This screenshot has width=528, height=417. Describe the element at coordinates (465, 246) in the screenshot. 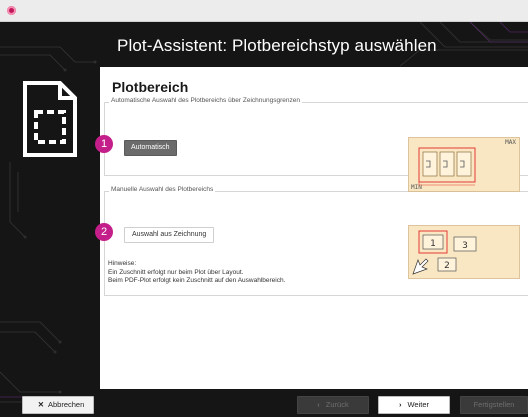

I see `sheet-3-label: 3` at that location.